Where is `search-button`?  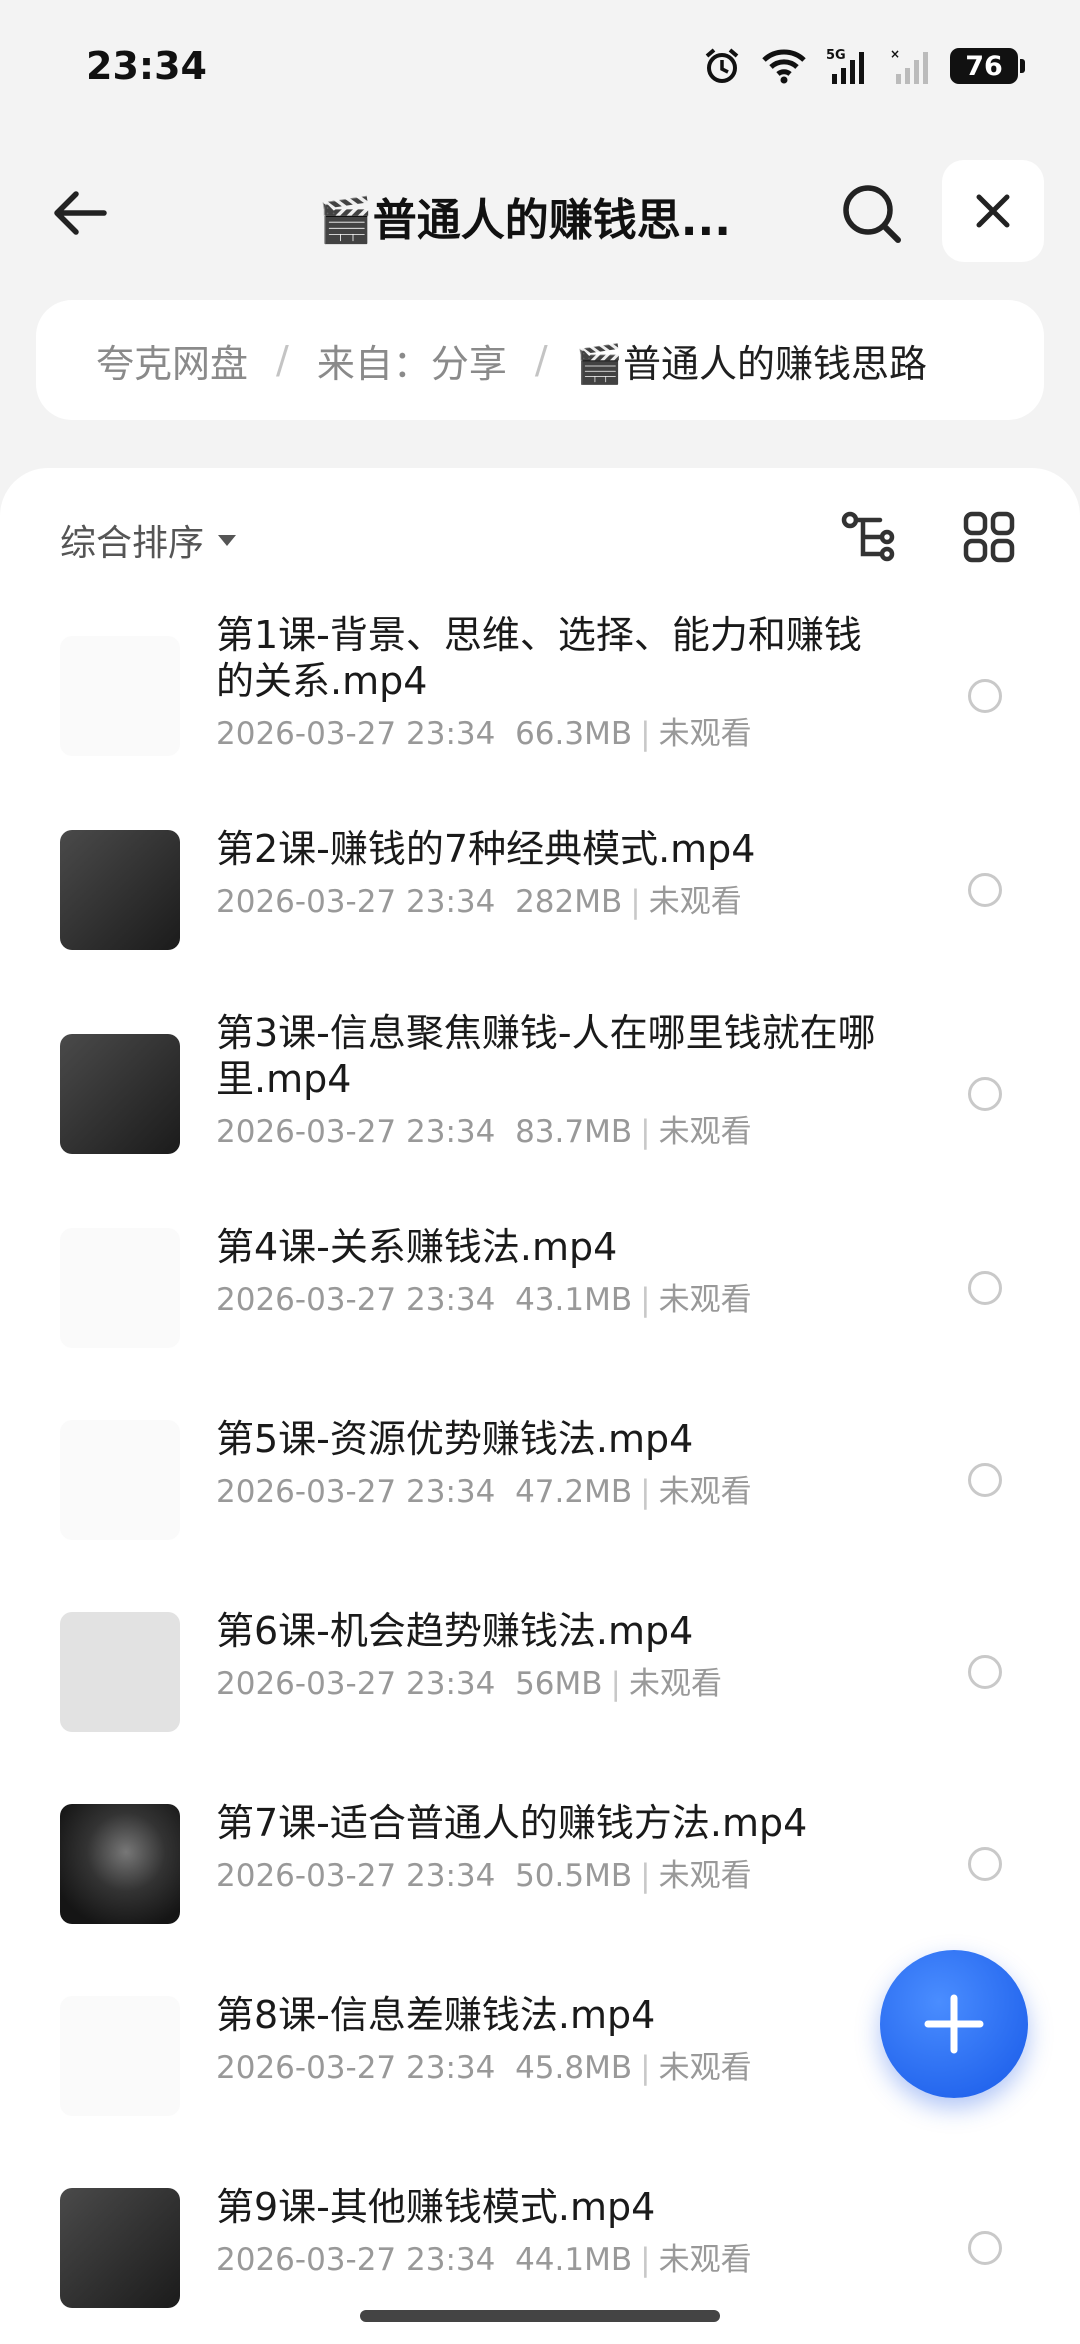 search-button is located at coordinates (872, 214).